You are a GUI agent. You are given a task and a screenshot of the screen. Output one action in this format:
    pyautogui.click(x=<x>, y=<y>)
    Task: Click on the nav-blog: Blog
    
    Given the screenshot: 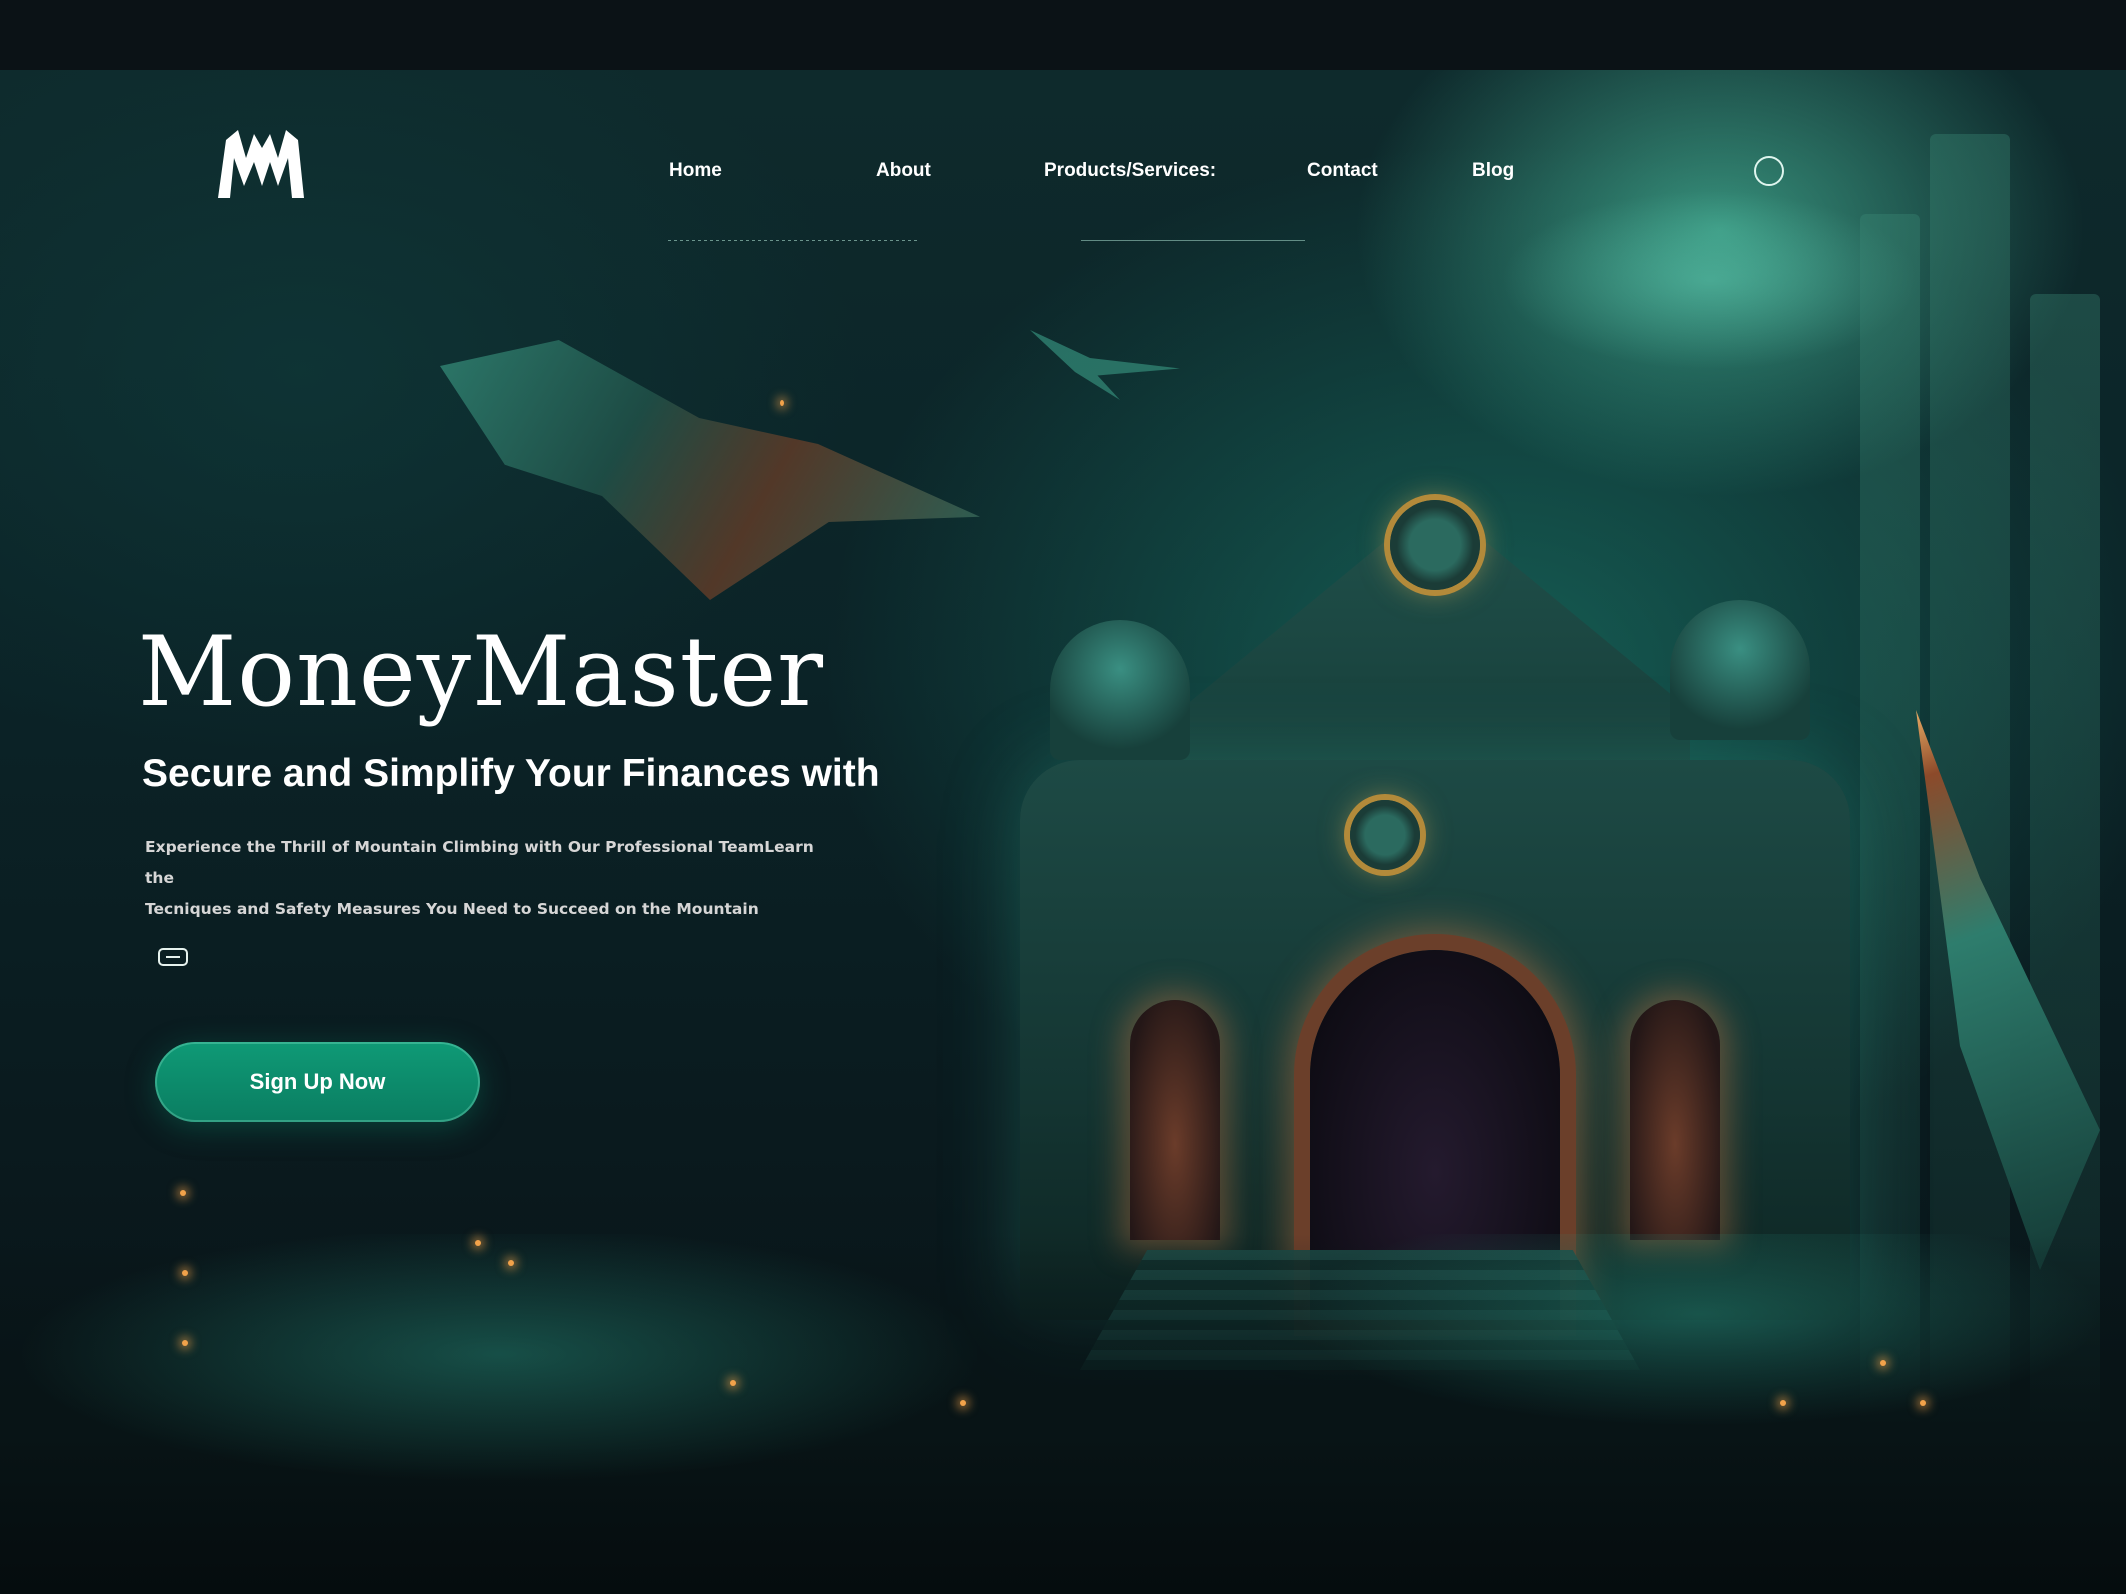 What is the action you would take?
    pyautogui.click(x=1493, y=171)
    